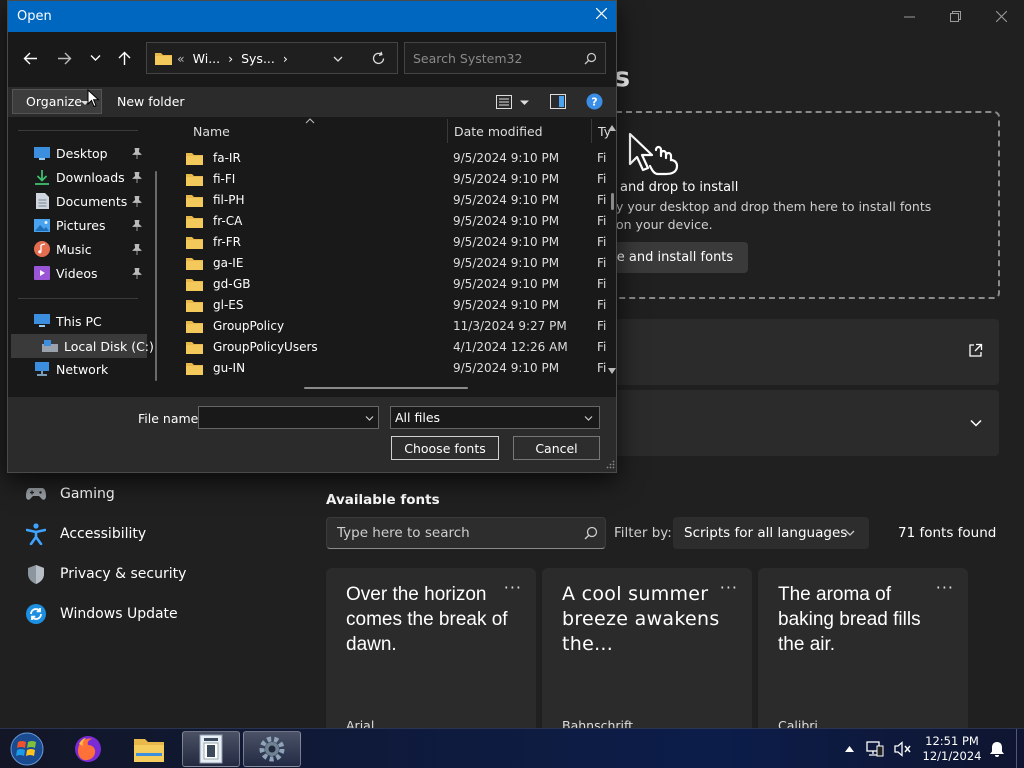 The image size is (1024, 768). Describe the element at coordinates (27, 749) in the screenshot. I see `start-button` at that location.